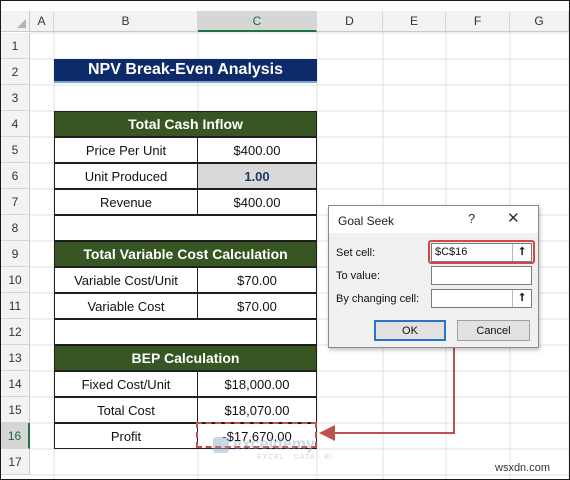  I want to click on ok-button: OK, so click(410, 330).